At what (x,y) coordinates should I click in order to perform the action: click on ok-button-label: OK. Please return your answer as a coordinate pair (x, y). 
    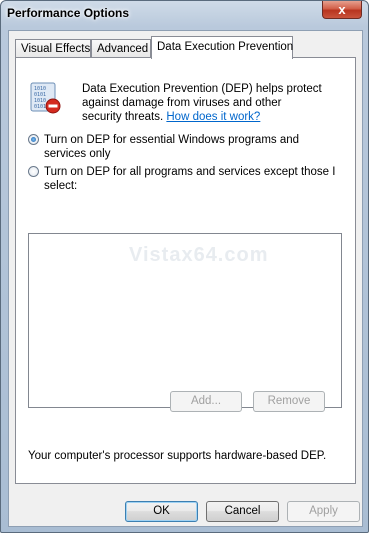
    Looking at the image, I should click on (161, 511).